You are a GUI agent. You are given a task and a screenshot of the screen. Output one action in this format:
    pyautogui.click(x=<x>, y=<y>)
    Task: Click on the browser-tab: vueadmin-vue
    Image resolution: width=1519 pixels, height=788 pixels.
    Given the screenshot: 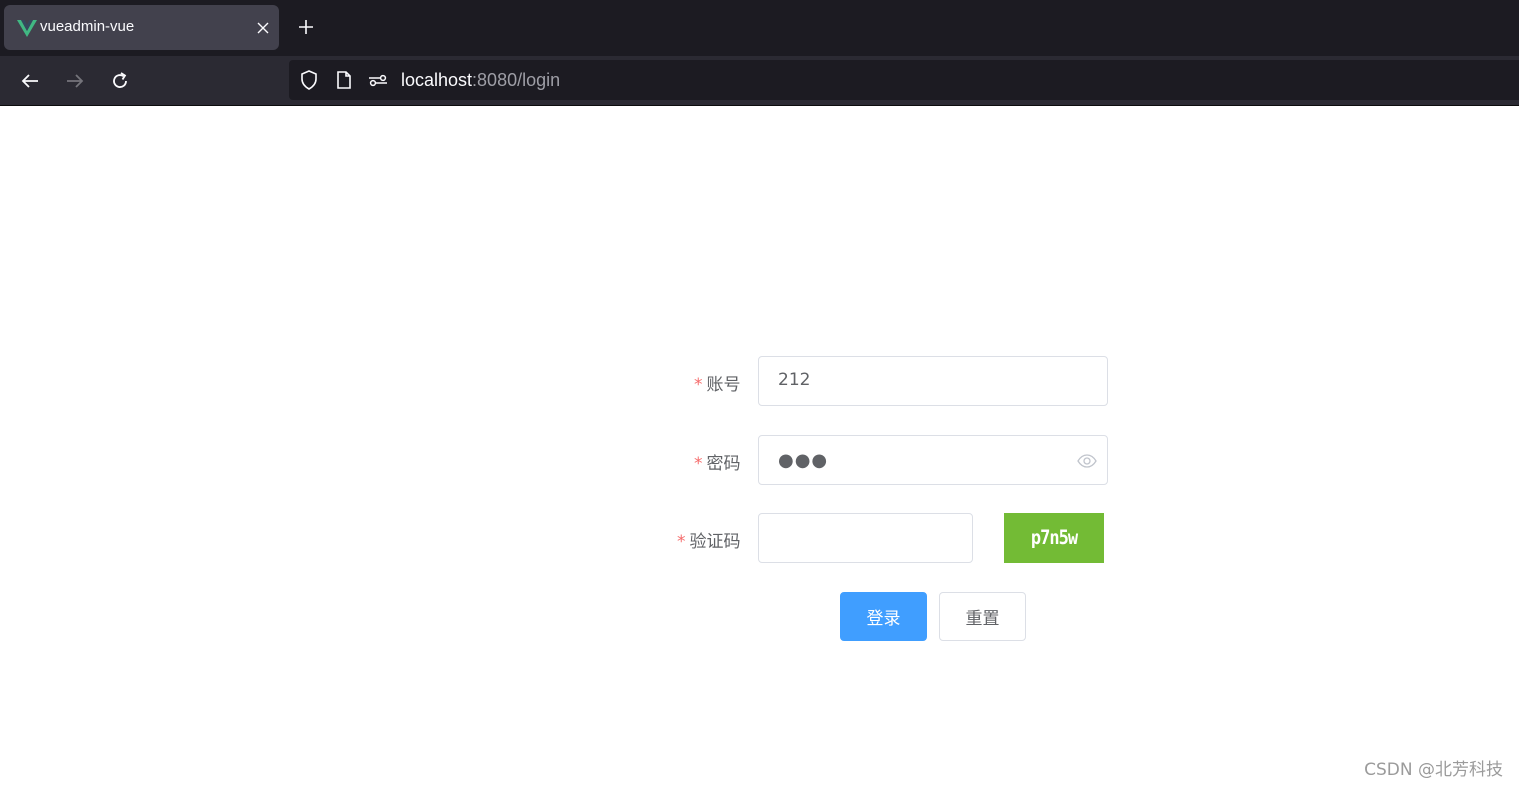 What is the action you would take?
    pyautogui.click(x=141, y=27)
    